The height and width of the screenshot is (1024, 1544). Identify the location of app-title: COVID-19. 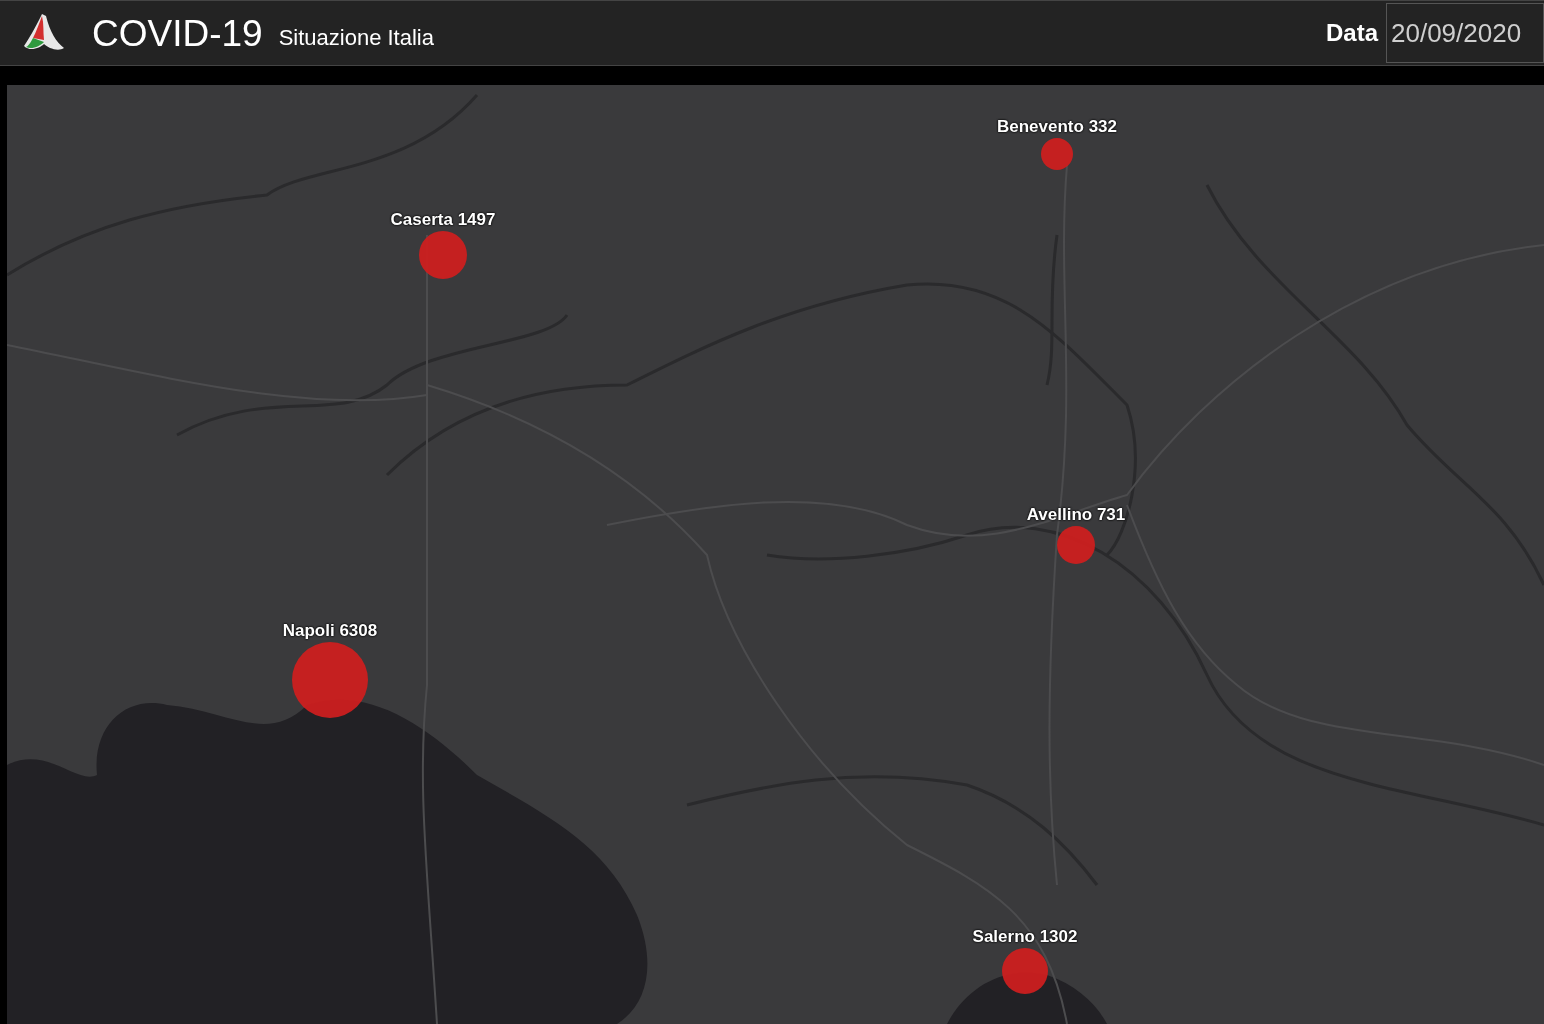
(177, 33).